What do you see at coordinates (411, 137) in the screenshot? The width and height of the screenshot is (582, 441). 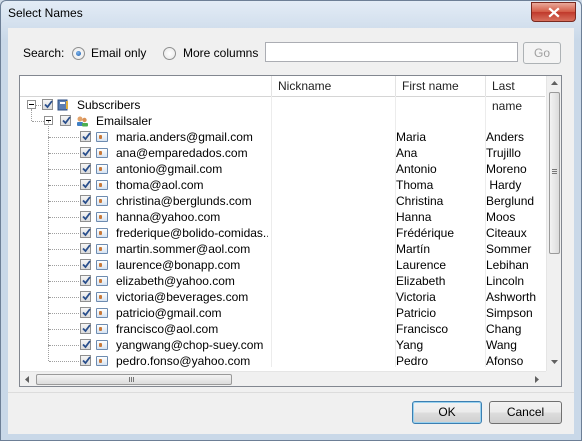 I see `contact-first-name: Maria` at bounding box center [411, 137].